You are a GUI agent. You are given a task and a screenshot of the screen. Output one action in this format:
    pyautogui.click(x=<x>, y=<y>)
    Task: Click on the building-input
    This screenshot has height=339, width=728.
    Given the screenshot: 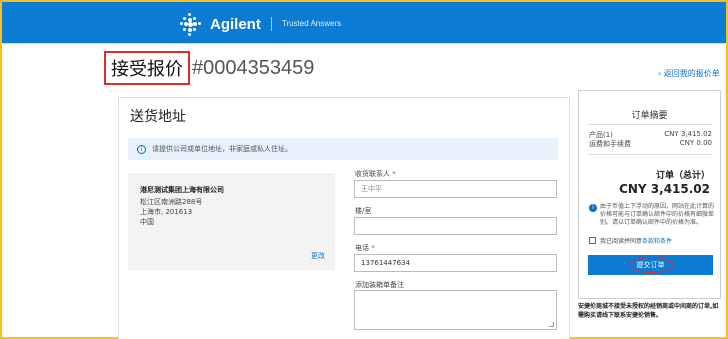 What is the action you would take?
    pyautogui.click(x=455, y=226)
    